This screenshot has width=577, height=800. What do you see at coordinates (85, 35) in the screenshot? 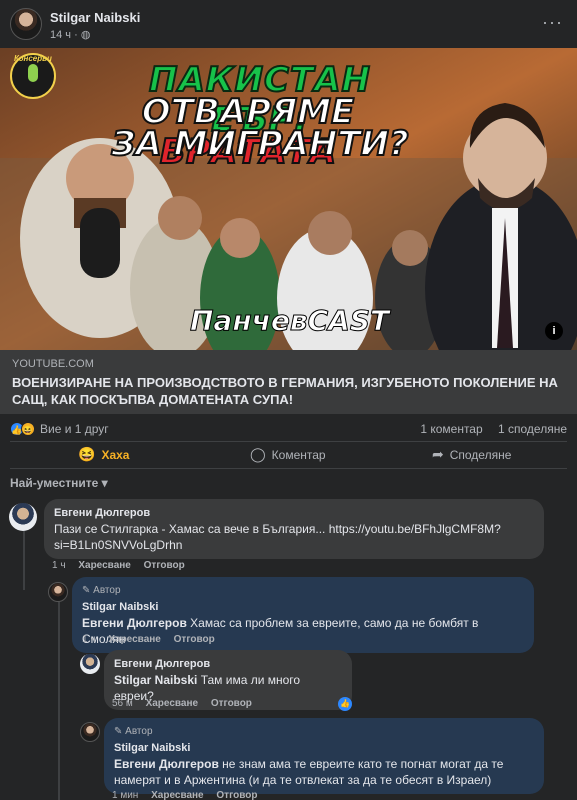
I see `globe-icon: ◍` at bounding box center [85, 35].